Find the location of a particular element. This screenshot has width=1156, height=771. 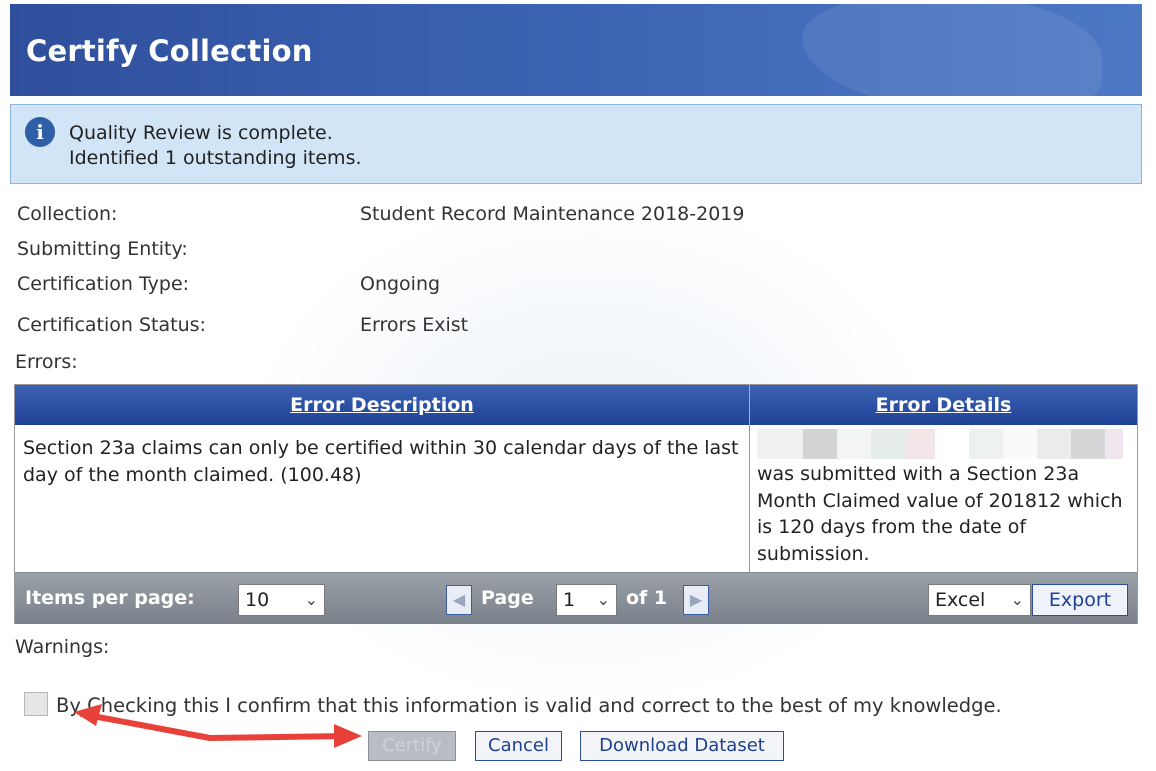

column-divider is located at coordinates (749, 498).